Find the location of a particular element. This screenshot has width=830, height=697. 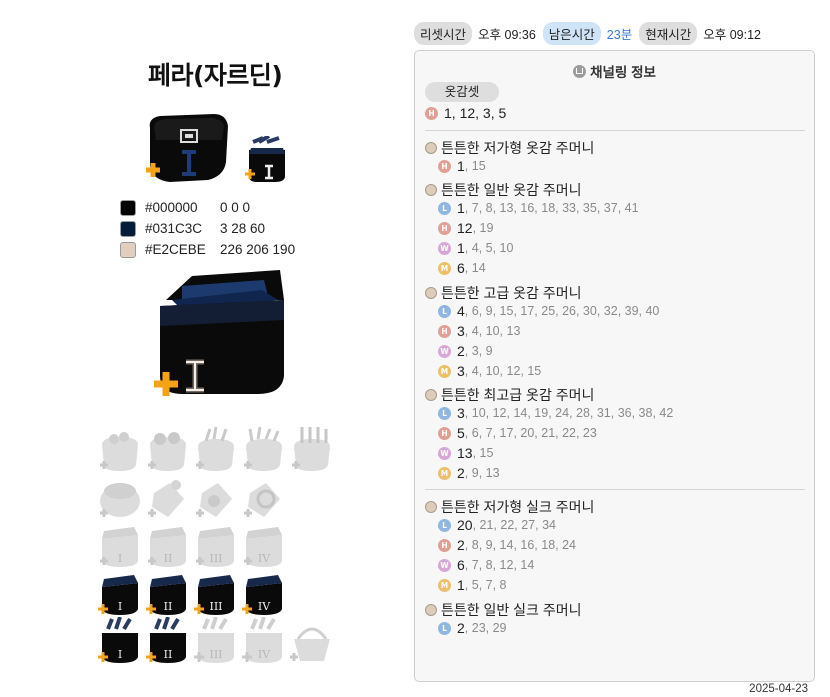

channel-rest: , 3, 9 is located at coordinates (478, 351).